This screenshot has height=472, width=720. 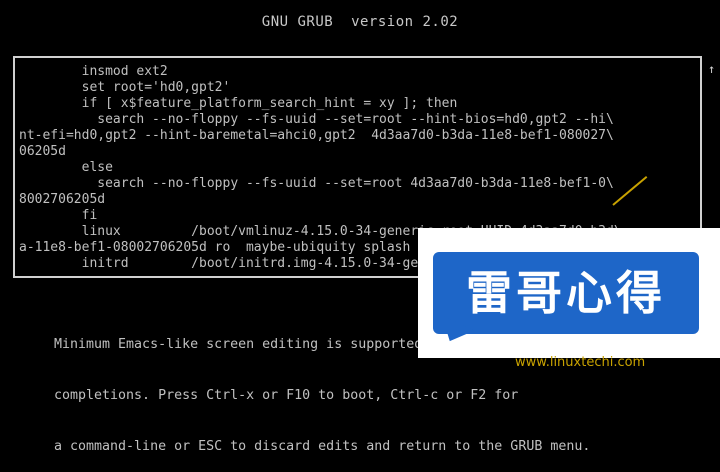 What do you see at coordinates (360, 22) in the screenshot?
I see `grub-title: GNU GRUB version 2.02` at bounding box center [360, 22].